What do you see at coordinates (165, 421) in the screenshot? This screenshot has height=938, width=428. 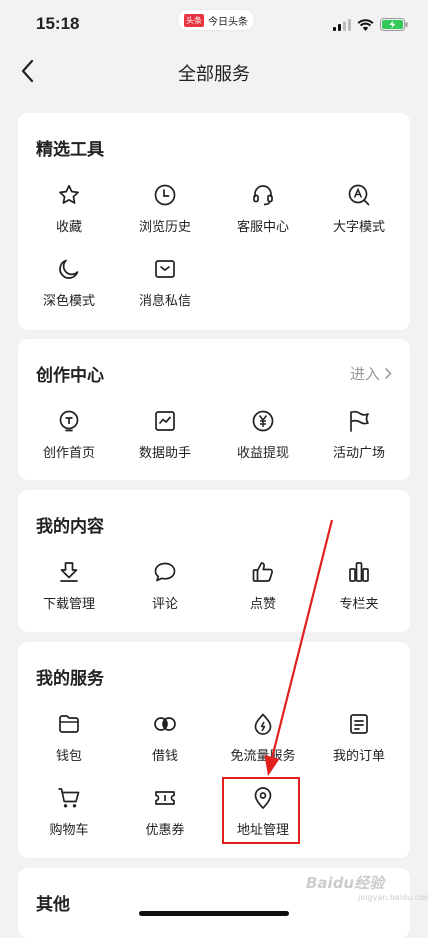 I see `chart-icon` at bounding box center [165, 421].